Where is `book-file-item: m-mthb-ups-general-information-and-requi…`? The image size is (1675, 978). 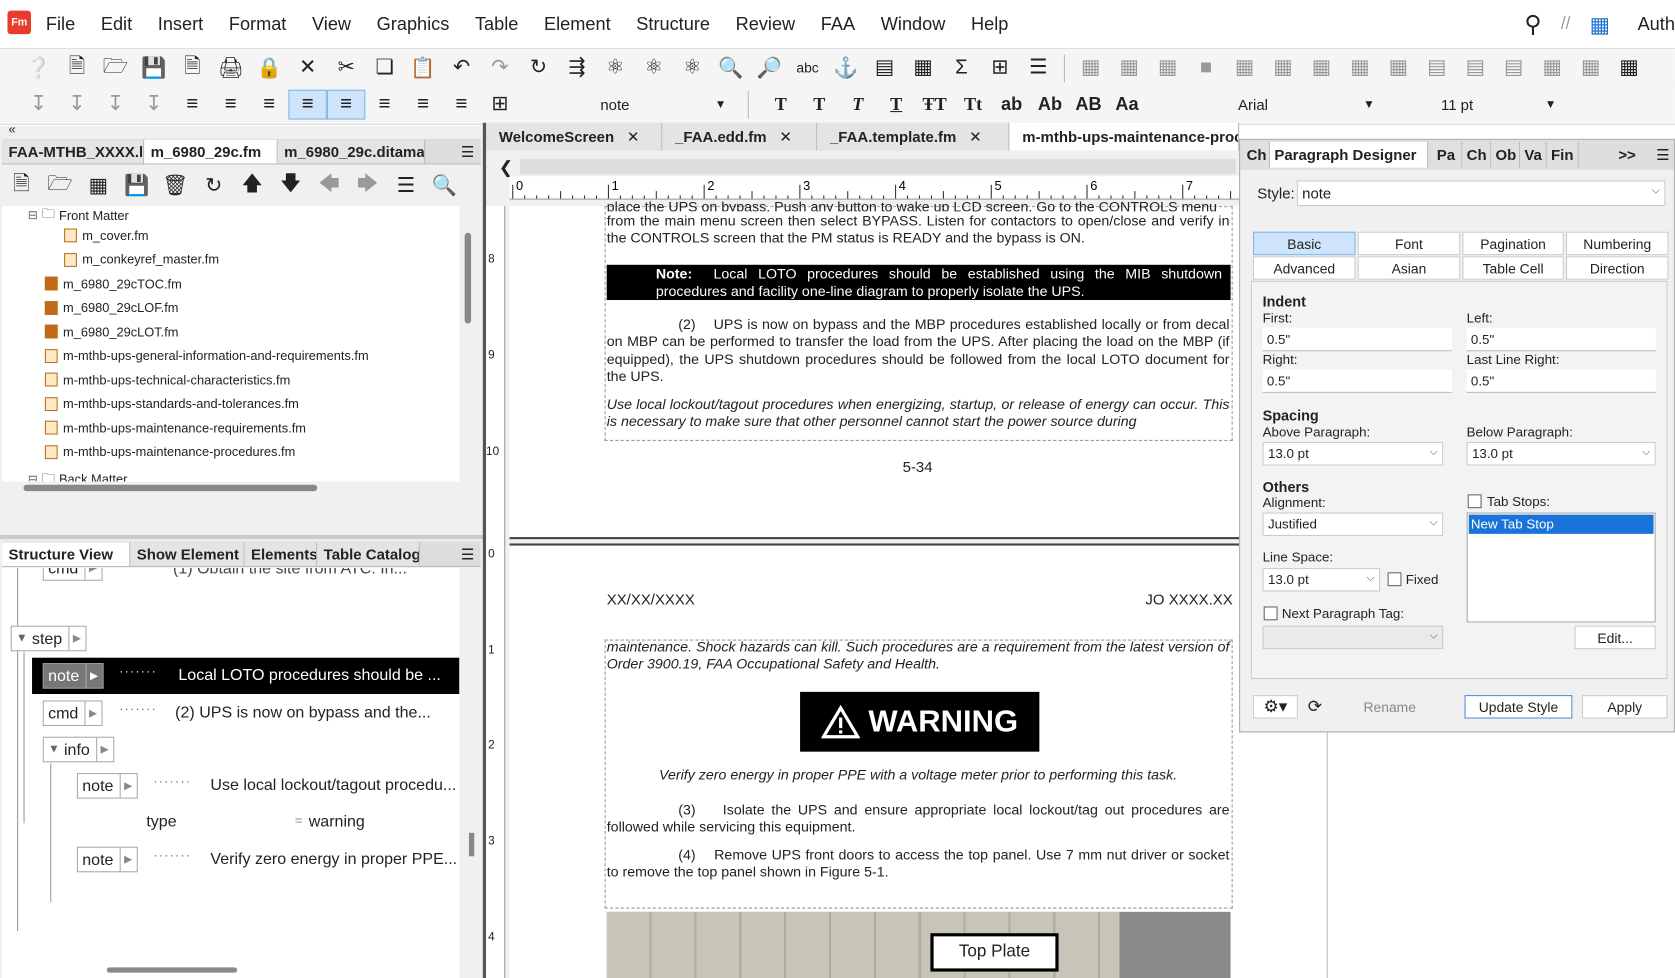
book-file-item: m-mthb-ups-general-information-and-requi… is located at coordinates (206, 355).